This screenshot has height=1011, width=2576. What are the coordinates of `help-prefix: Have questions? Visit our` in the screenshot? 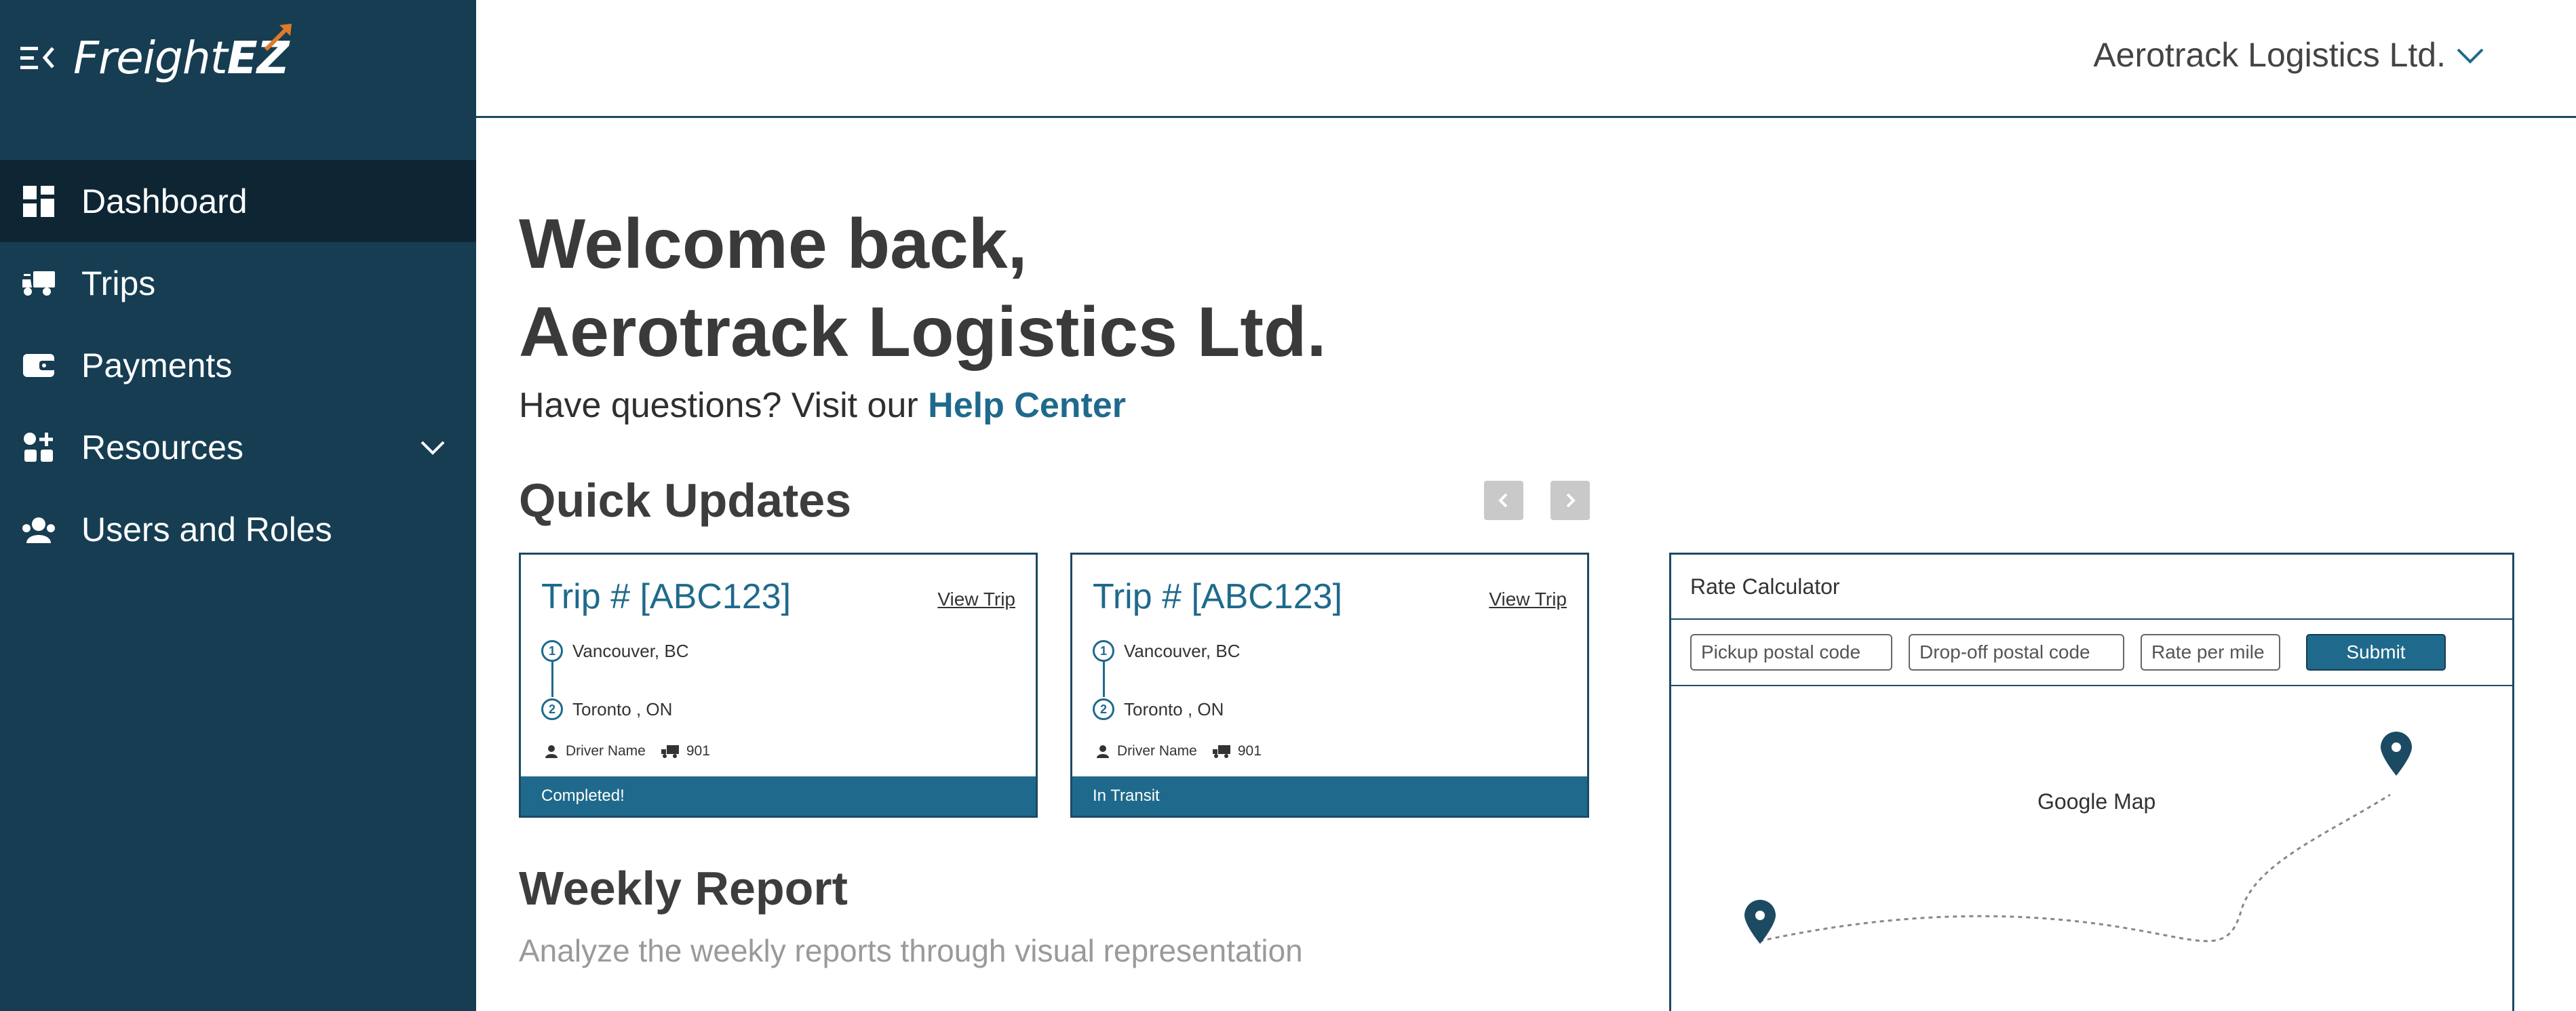 It's located at (724, 405).